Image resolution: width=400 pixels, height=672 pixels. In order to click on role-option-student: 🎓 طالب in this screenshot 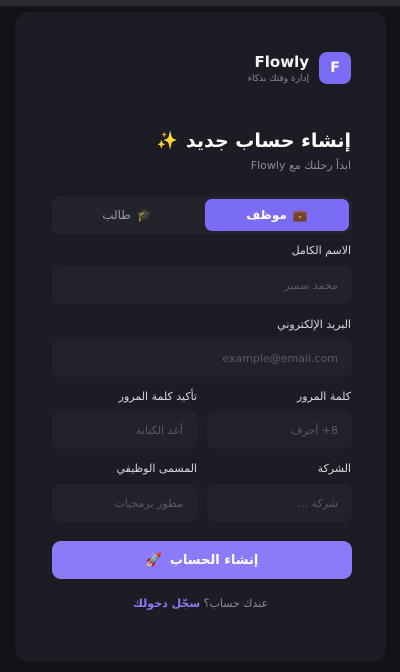, I will do `click(127, 215)`.